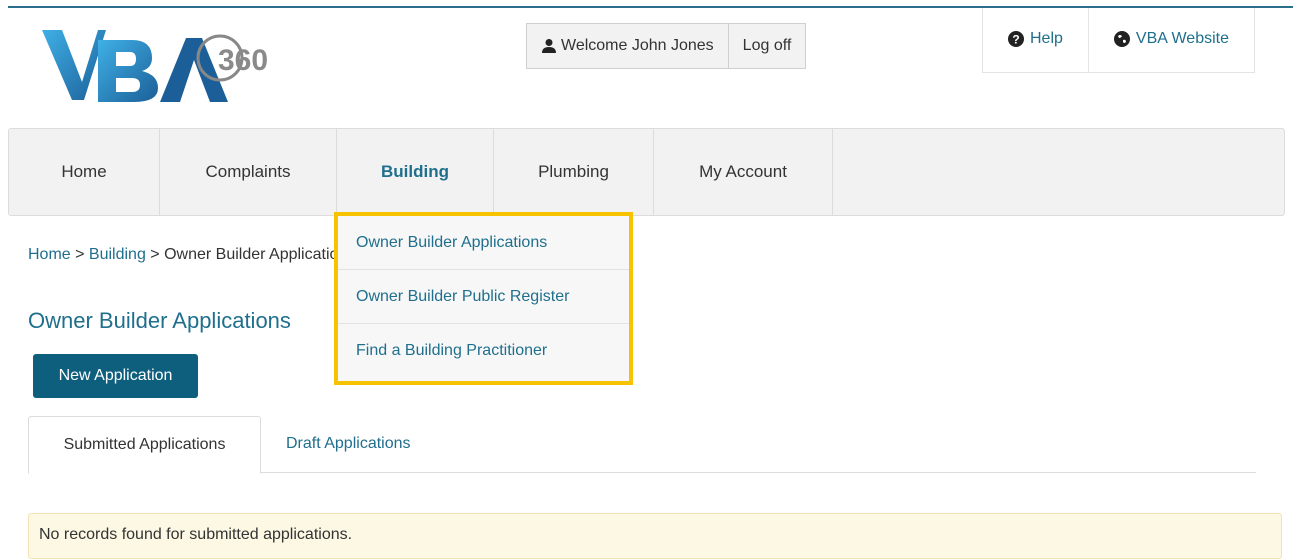  What do you see at coordinates (159, 320) in the screenshot?
I see `page-title: Owner Builder Applications` at bounding box center [159, 320].